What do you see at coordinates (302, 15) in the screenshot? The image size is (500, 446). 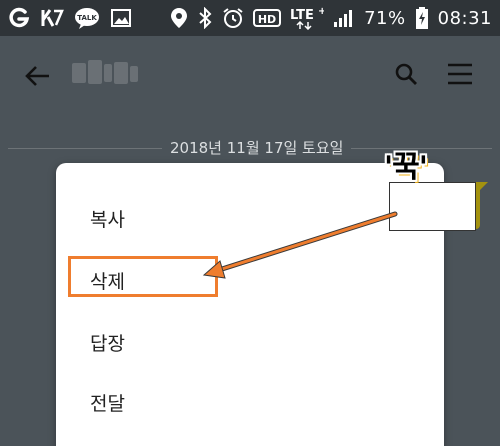 I see `lte-label: LTE` at bounding box center [302, 15].